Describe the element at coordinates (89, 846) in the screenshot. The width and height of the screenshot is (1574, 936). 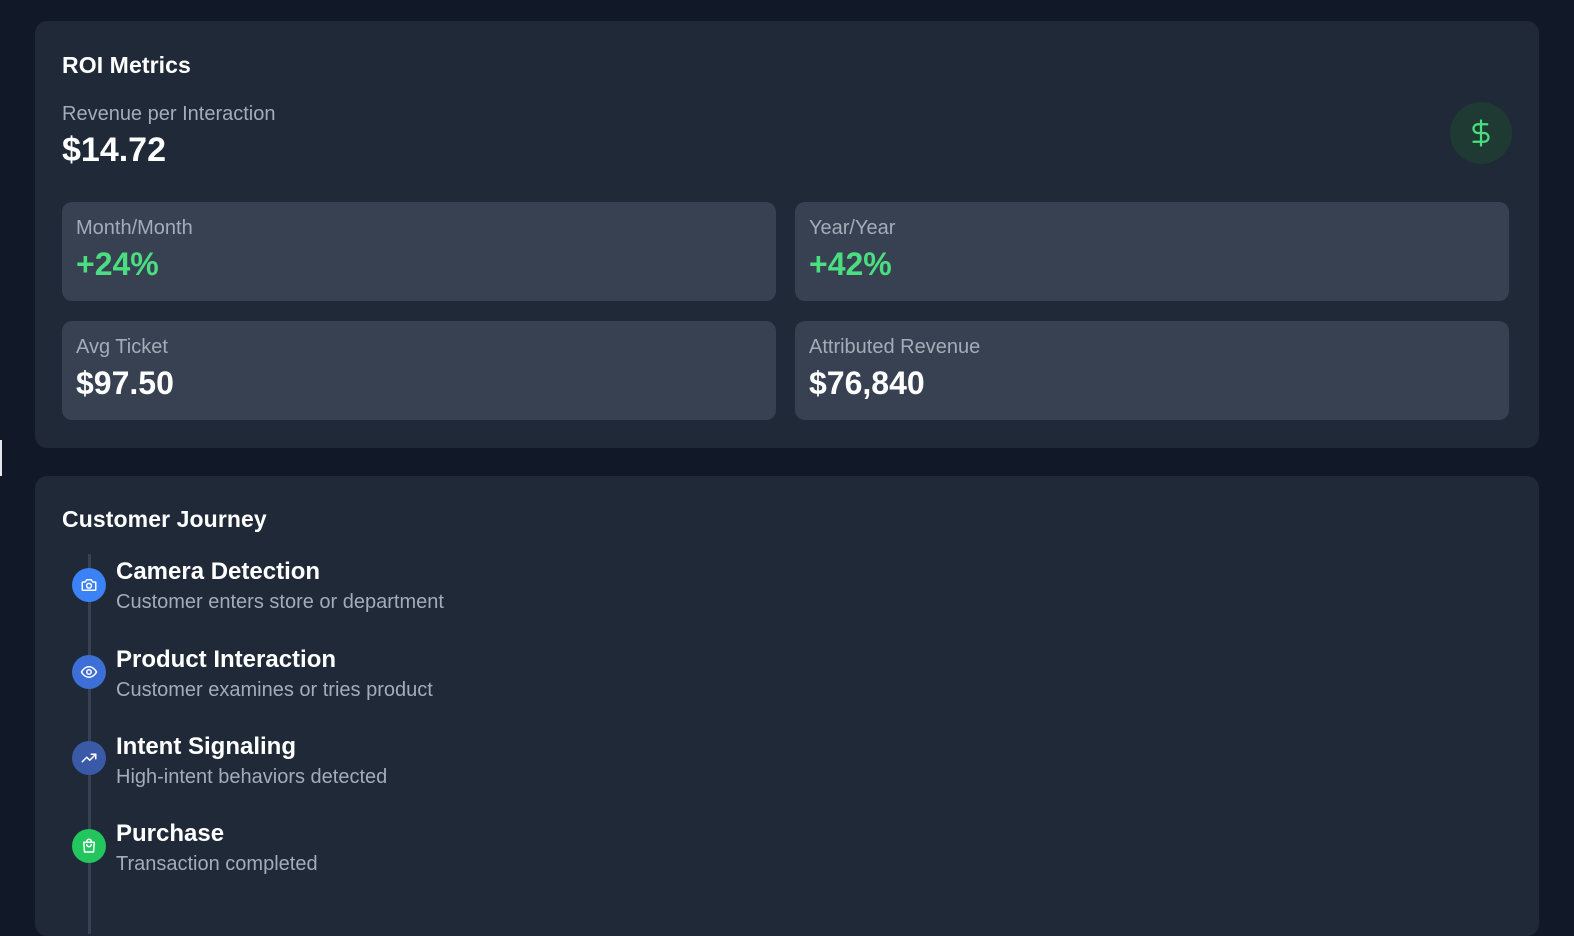
I see `shopping-bag-icon` at that location.